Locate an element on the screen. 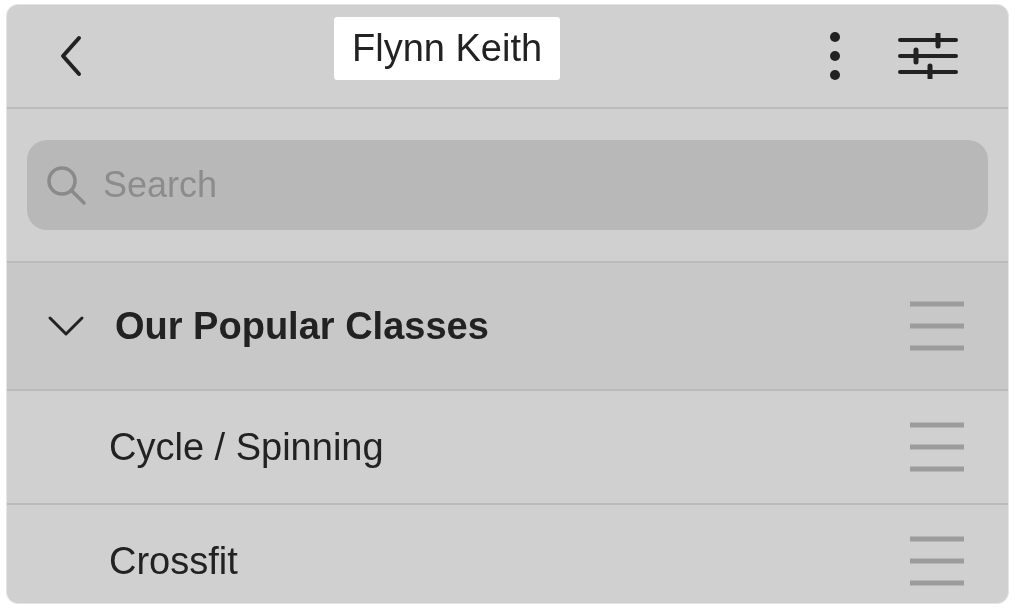 The height and width of the screenshot is (608, 1015). search-icon is located at coordinates (66, 185).